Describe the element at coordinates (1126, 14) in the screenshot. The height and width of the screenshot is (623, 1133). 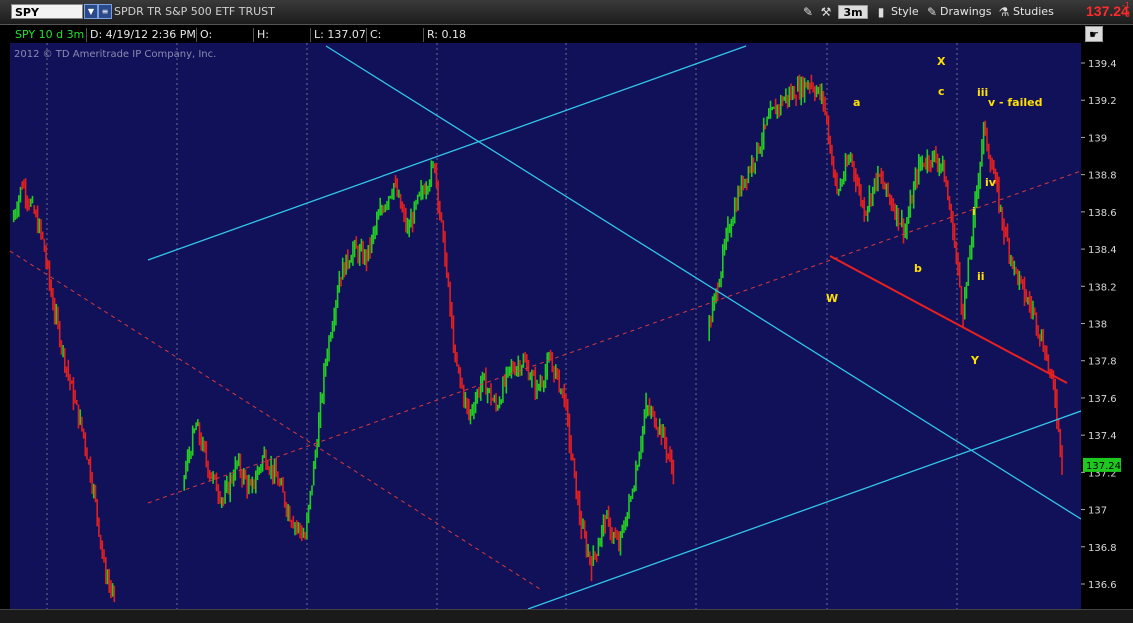
I see `change-line-2: -0` at that location.